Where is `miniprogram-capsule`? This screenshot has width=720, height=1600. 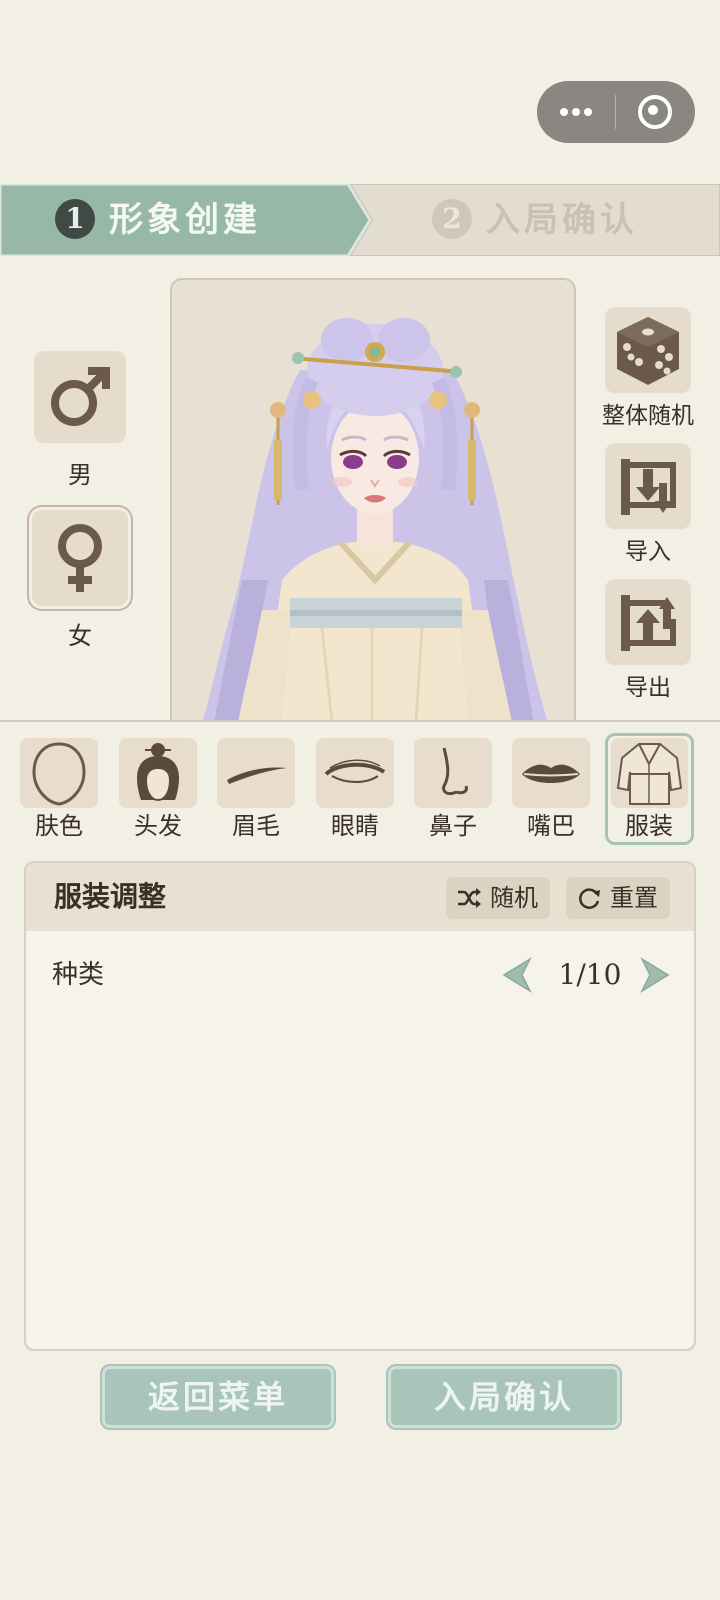
miniprogram-capsule is located at coordinates (616, 112).